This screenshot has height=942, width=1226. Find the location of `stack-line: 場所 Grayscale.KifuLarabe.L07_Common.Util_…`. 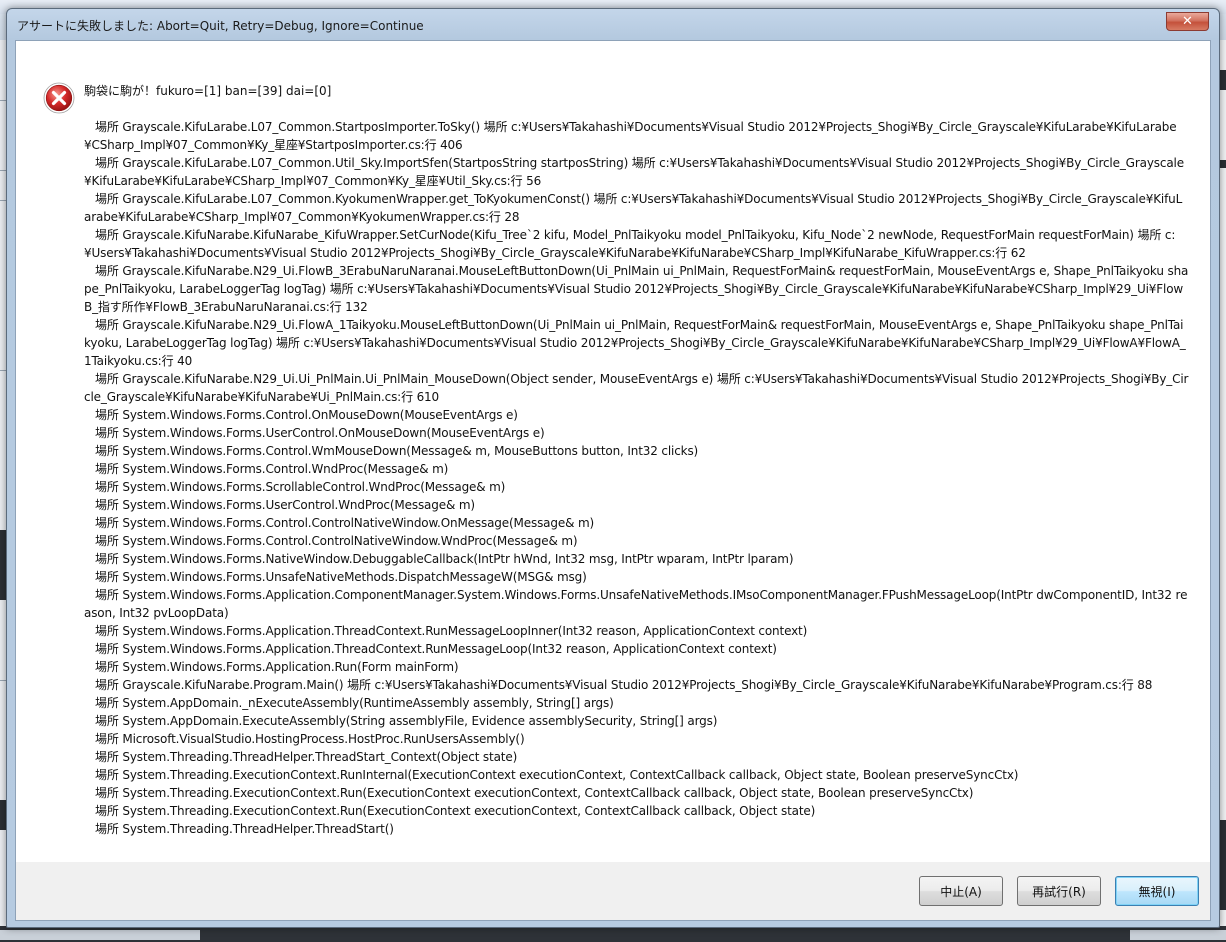

stack-line: 場所 Grayscale.KifuLarabe.L07_Common.Util_… is located at coordinates (634, 172).